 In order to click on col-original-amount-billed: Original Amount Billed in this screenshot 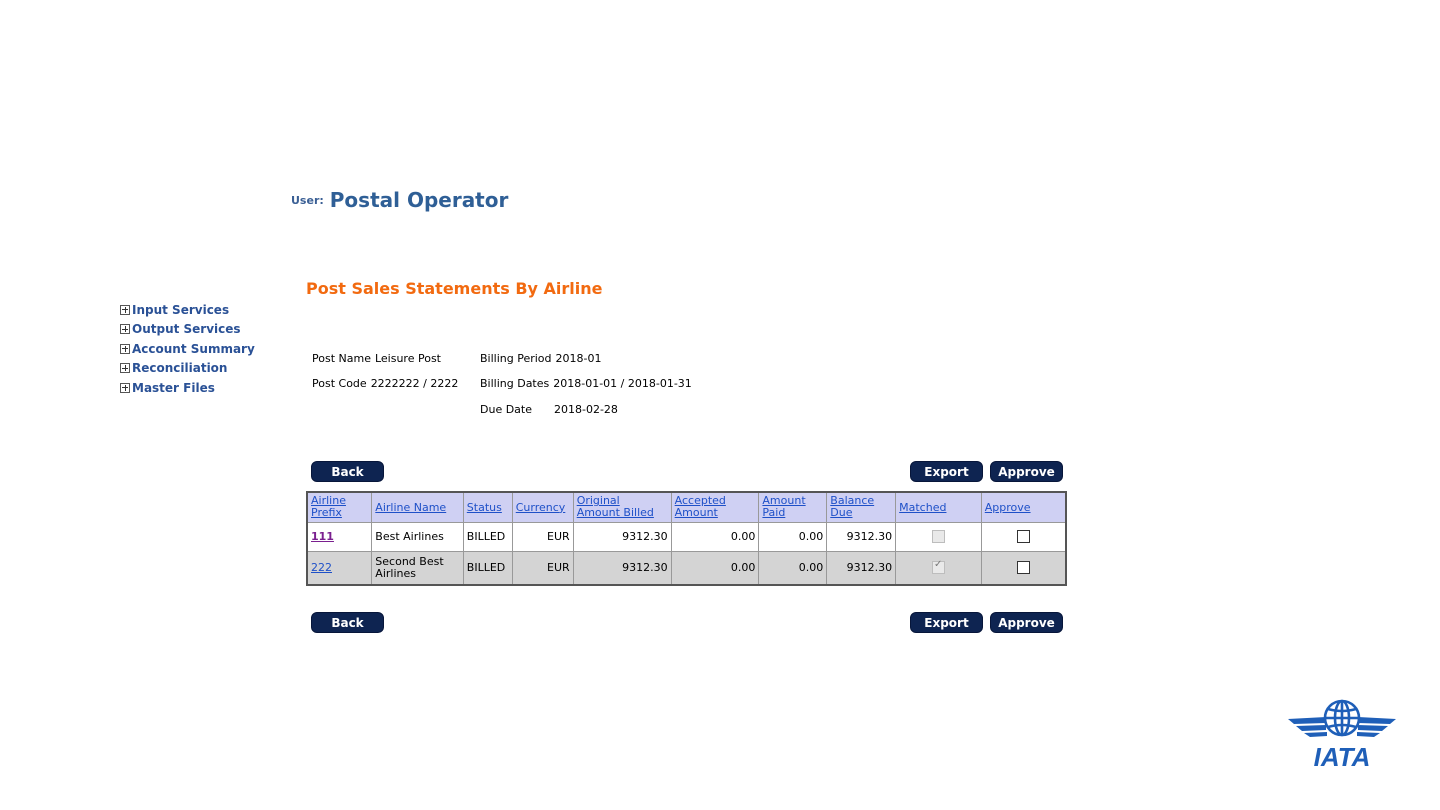, I will do `click(622, 507)`.